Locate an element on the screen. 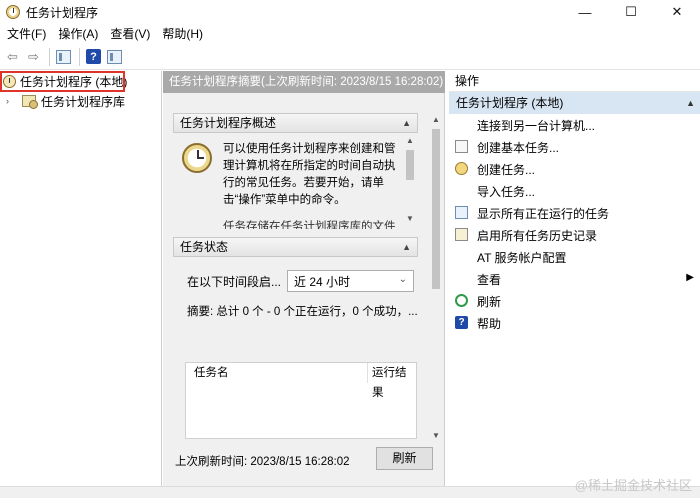  tree-item-label: 任务计划程序库 is located at coordinates (83, 101).